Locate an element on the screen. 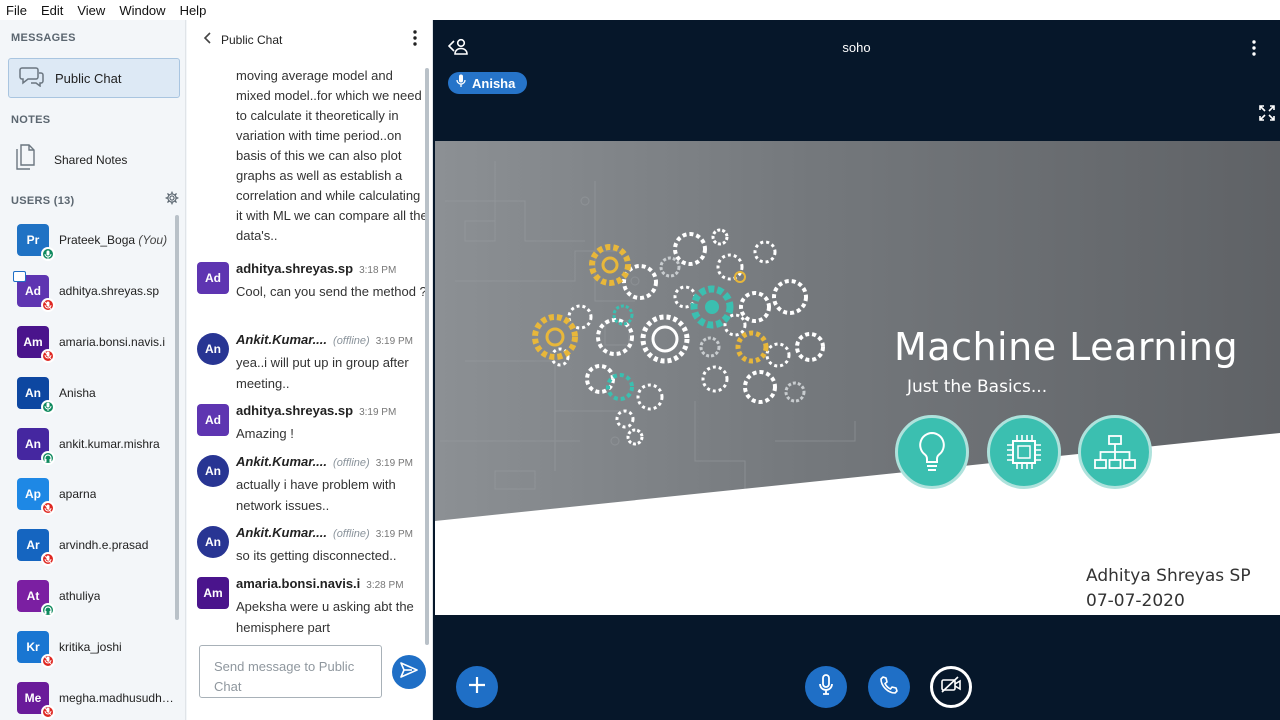 This screenshot has width=1280, height=720. user-list-item: An ankit.kumar.mishra is located at coordinates (92, 443).